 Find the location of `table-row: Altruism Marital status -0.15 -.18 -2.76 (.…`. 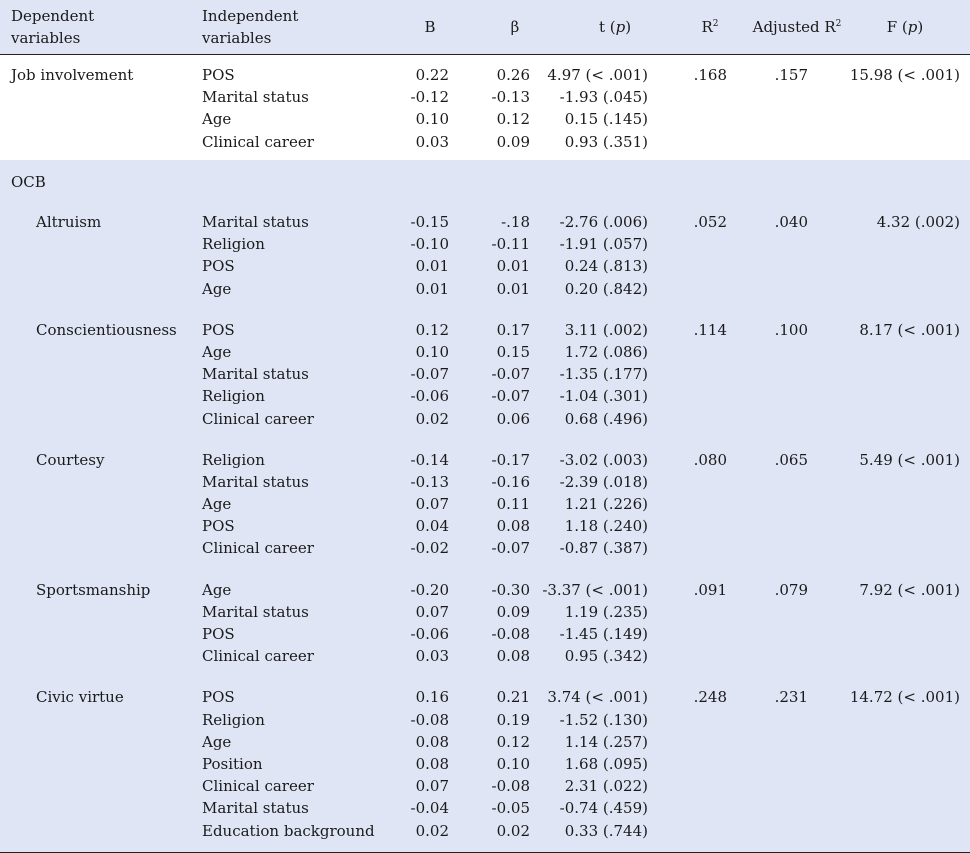

table-row: Altruism Marital status -0.15 -.18 -2.76 (.… is located at coordinates (498, 222).